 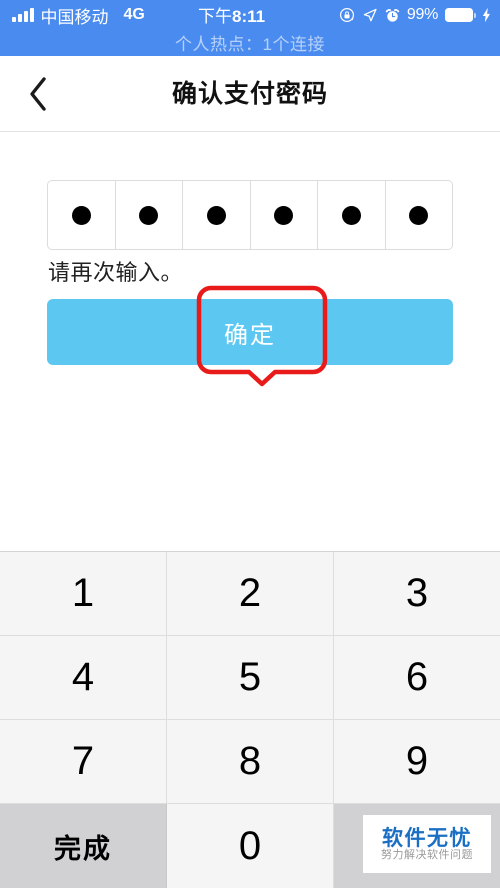 I want to click on status-bar-left-group: 中国移动 4G, so click(x=78, y=15).